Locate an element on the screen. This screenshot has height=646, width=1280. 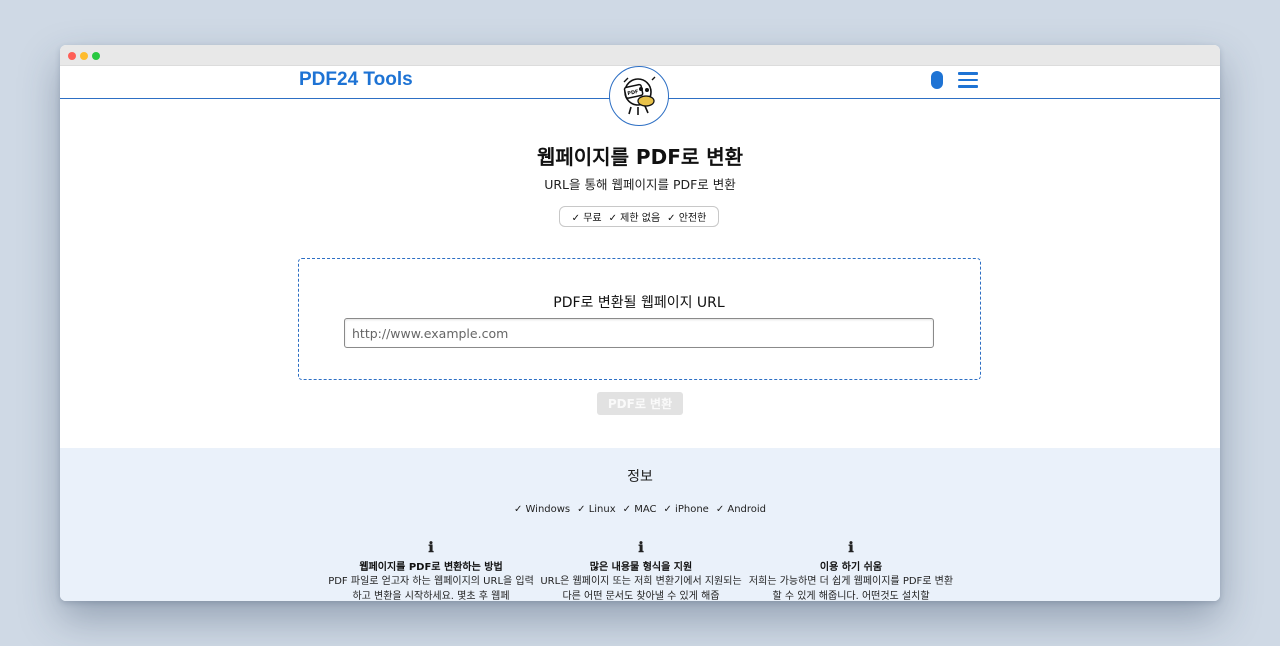
feature-badge: ✓ 무료 ✓ 제한 없음 ✓ 안전한 is located at coordinates (639, 216).